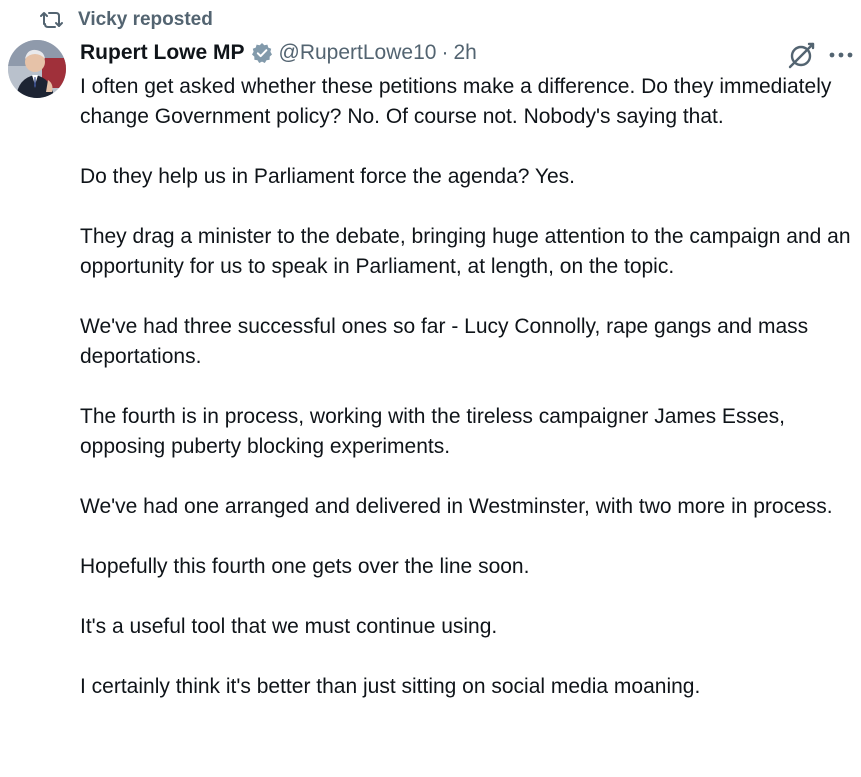 This screenshot has width=861, height=777. Describe the element at coordinates (145, 19) in the screenshot. I see `repost-label: Vicky reposted` at that location.